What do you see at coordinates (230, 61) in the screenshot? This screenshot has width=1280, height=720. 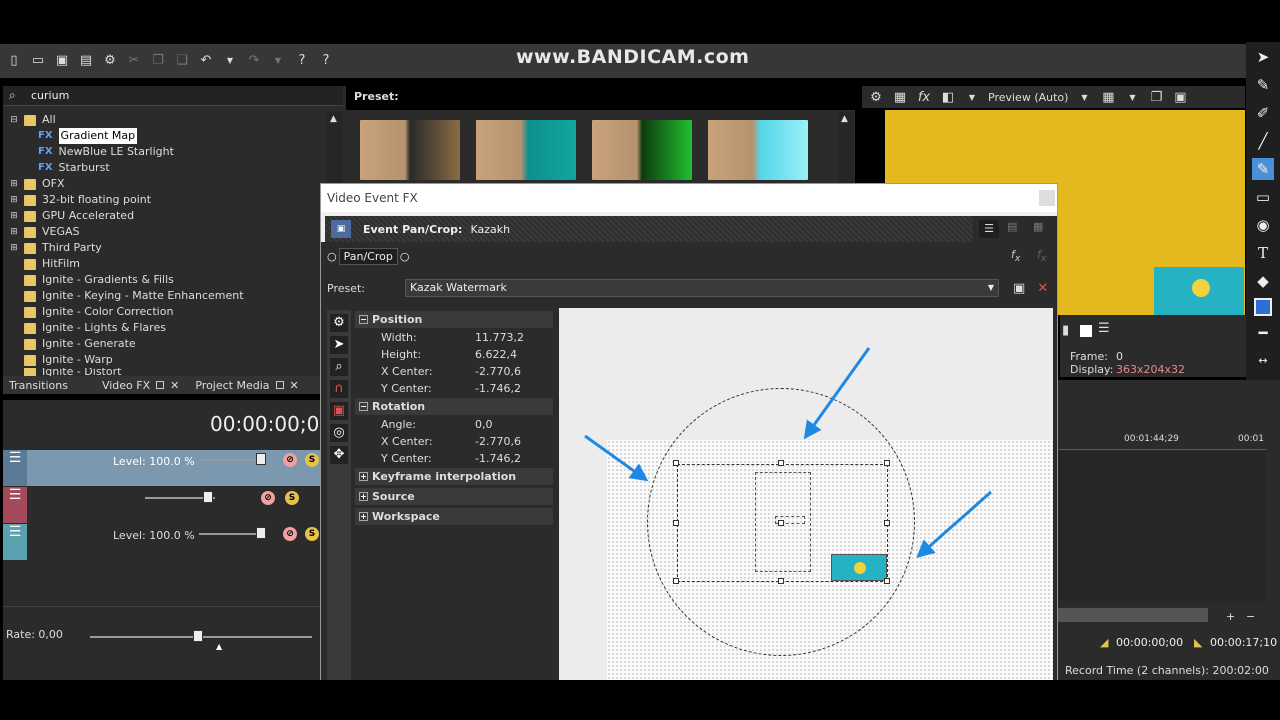 I see `undo-dropdown-icon: ▼` at bounding box center [230, 61].